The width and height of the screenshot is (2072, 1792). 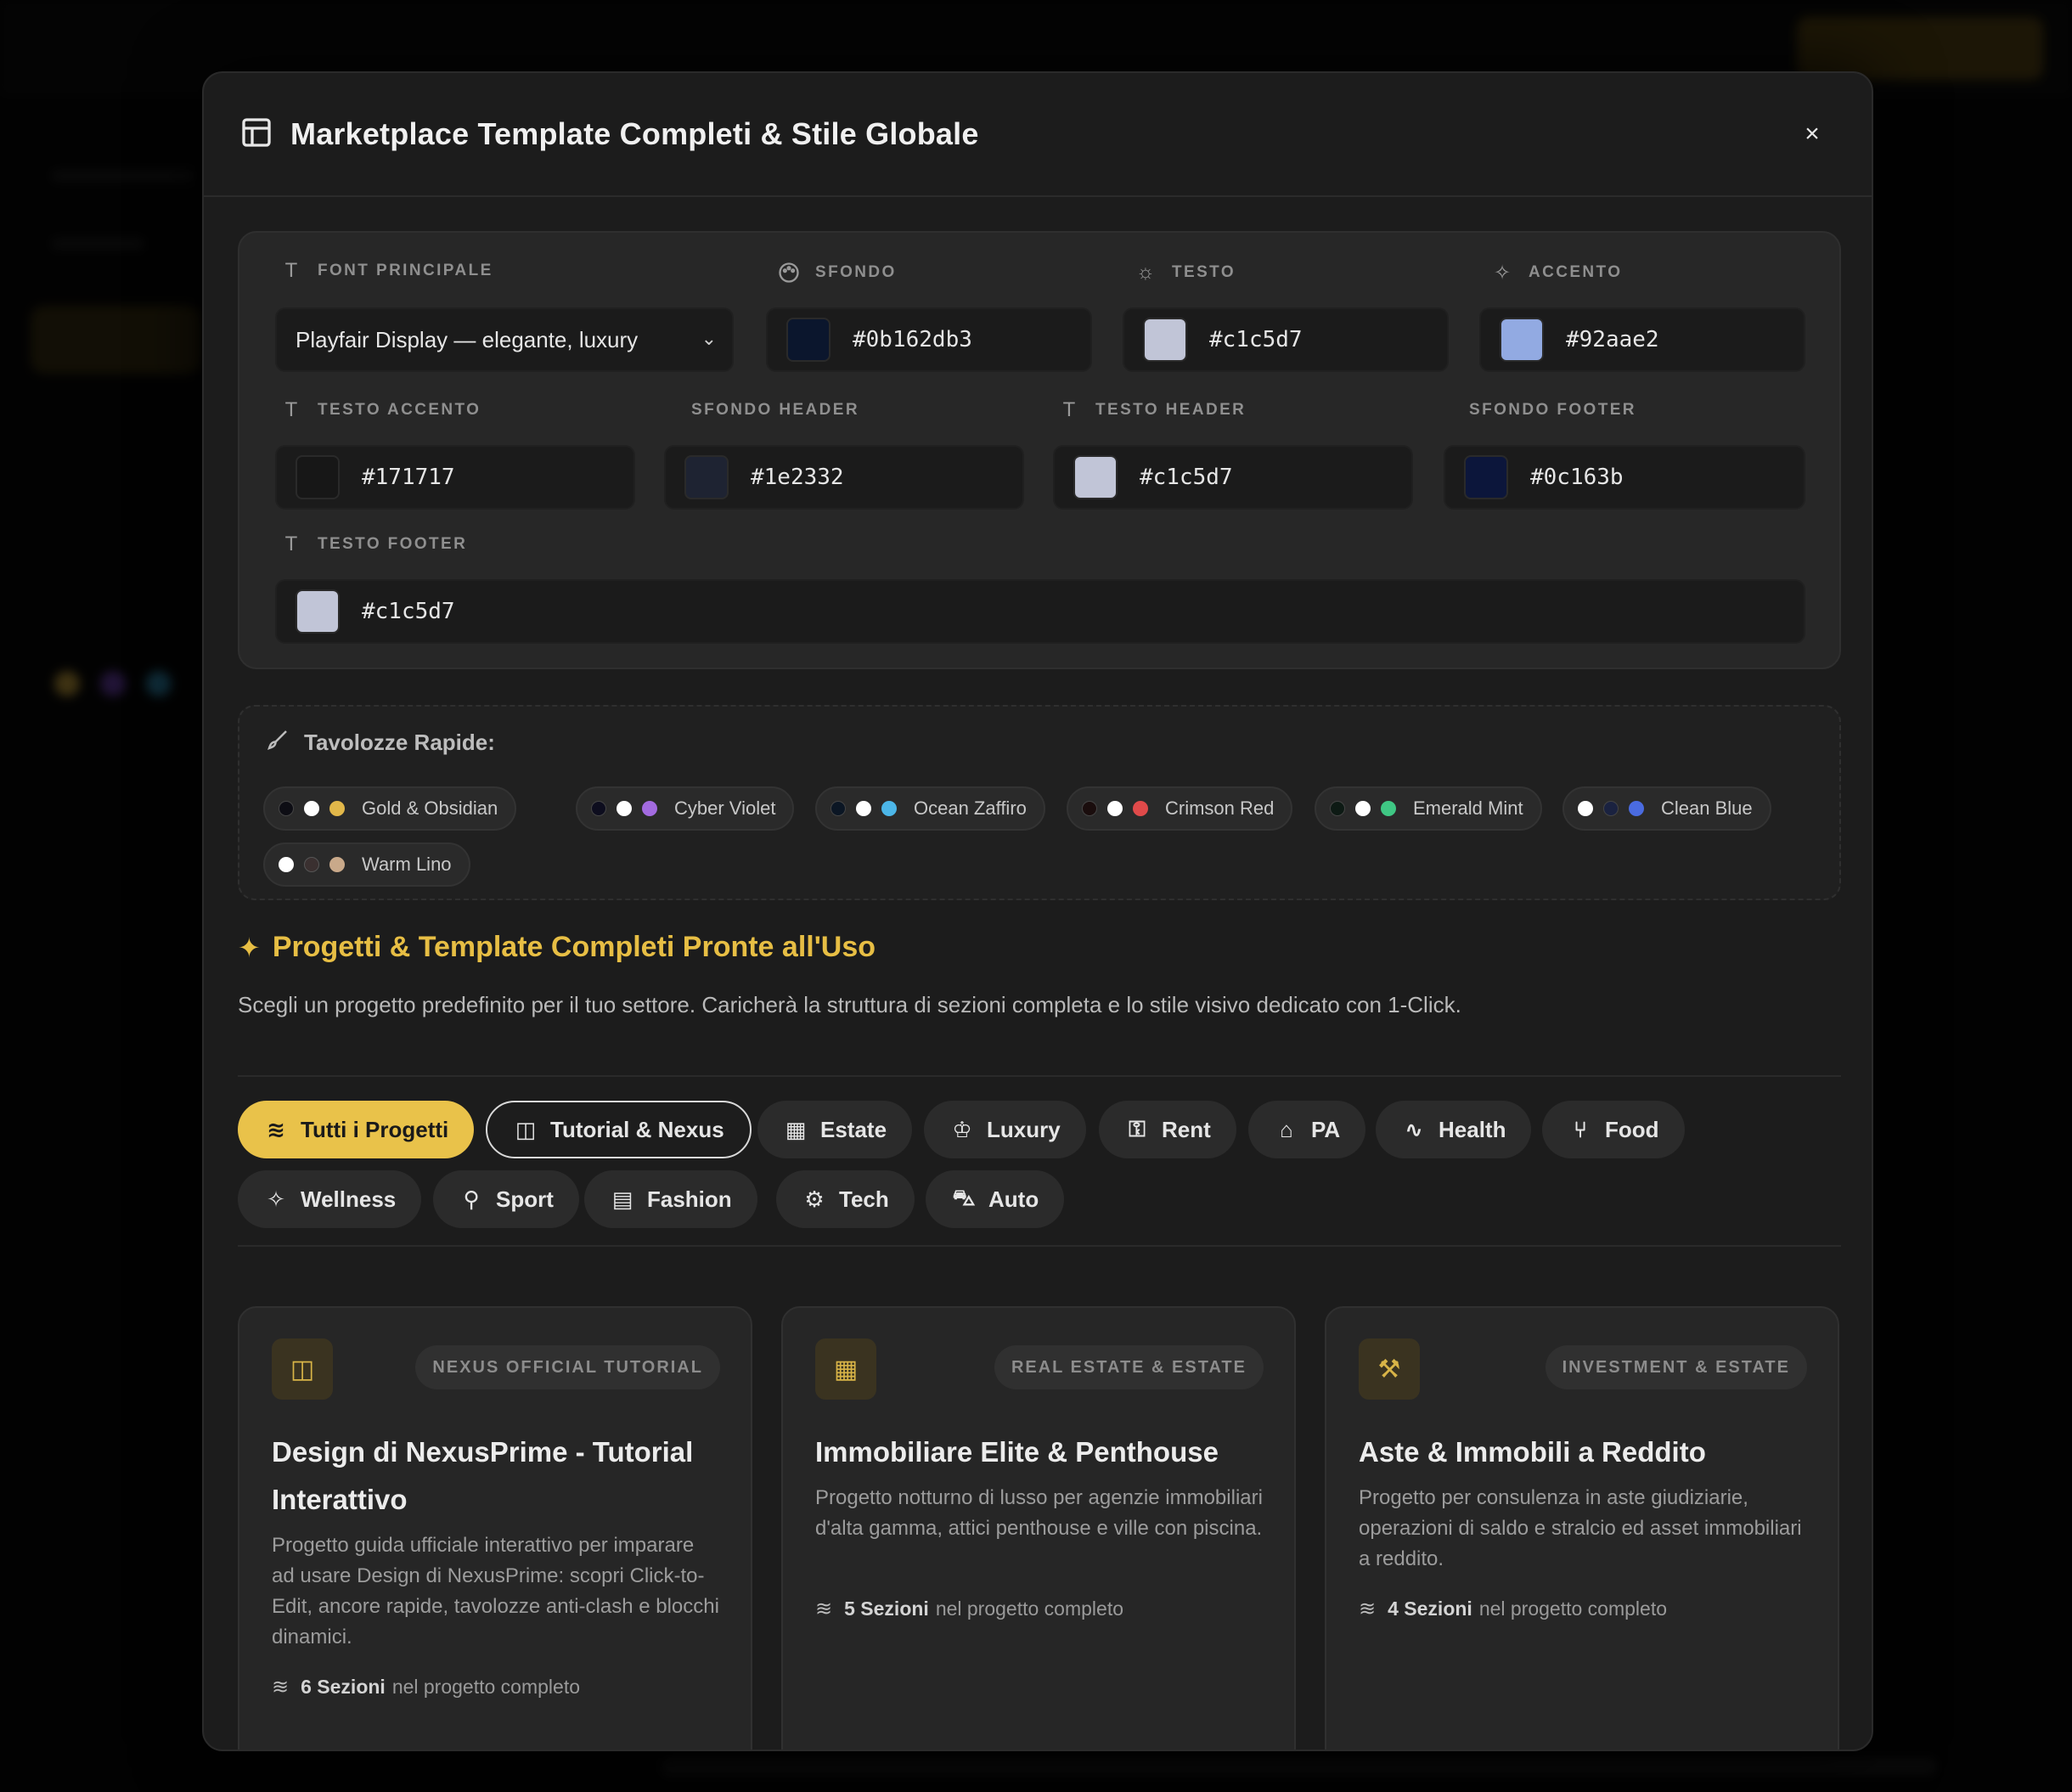 What do you see at coordinates (1286, 1129) in the screenshot?
I see `landmark-icon: ⌂` at bounding box center [1286, 1129].